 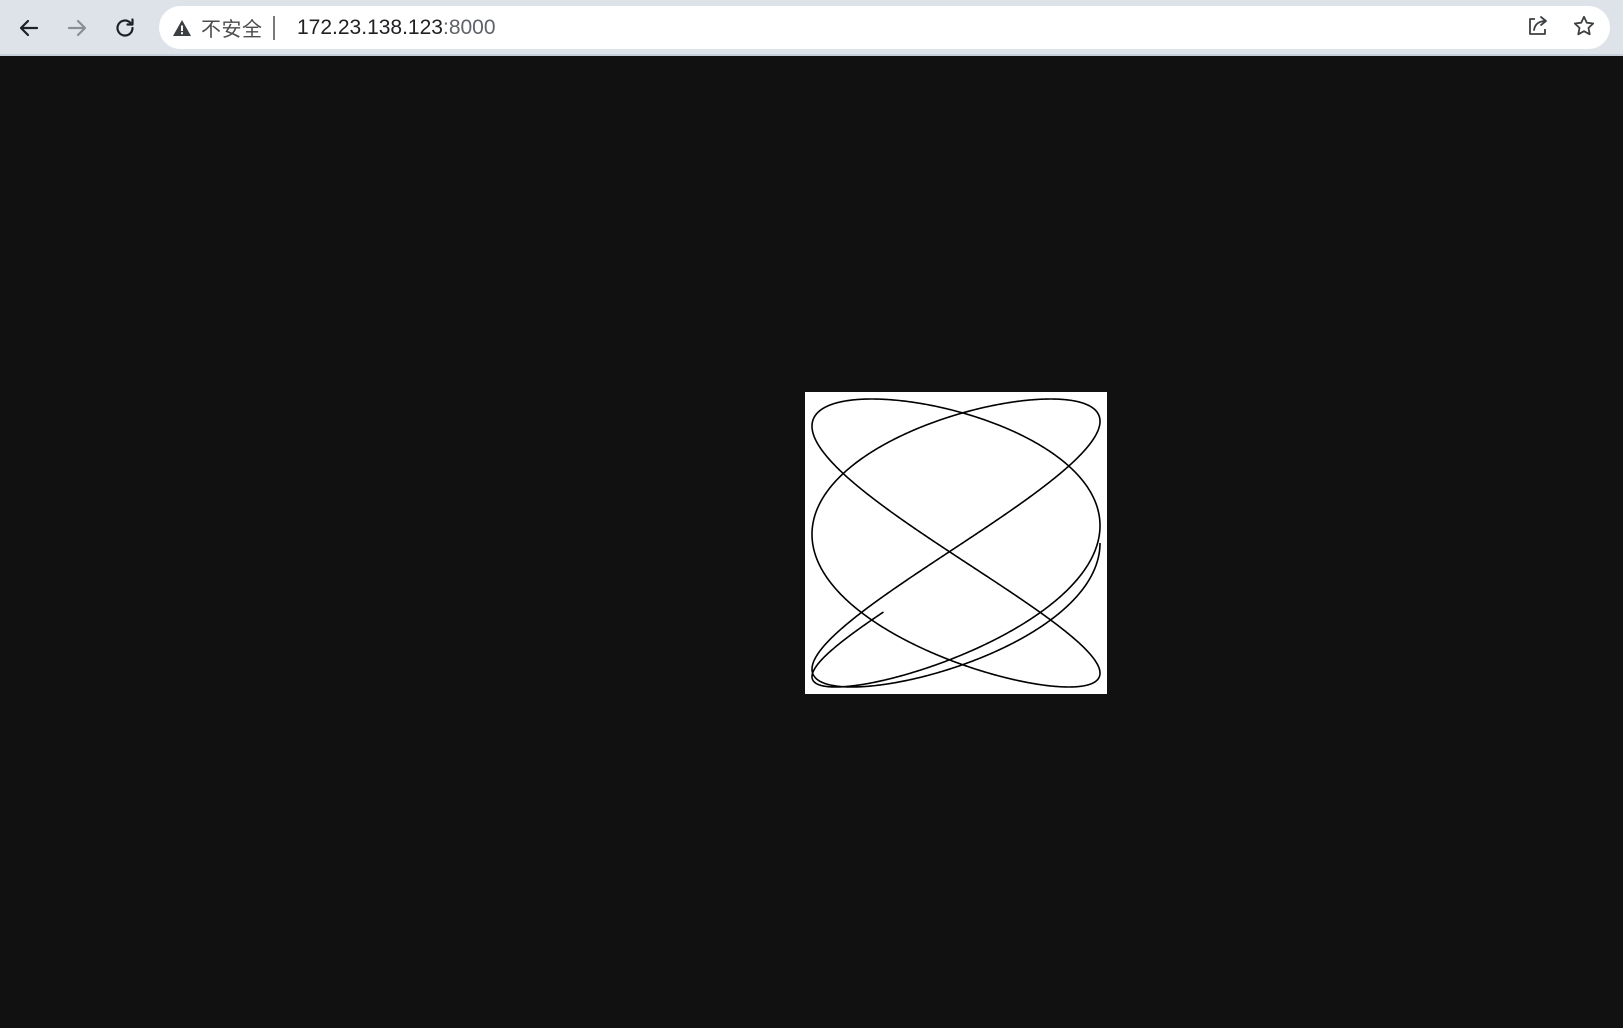 I want to click on reload-icon, so click(x=125, y=28).